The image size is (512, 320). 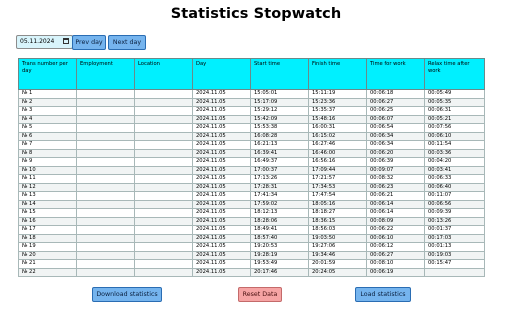 I want to click on reset-data-button: Reset Data, so click(x=260, y=294).